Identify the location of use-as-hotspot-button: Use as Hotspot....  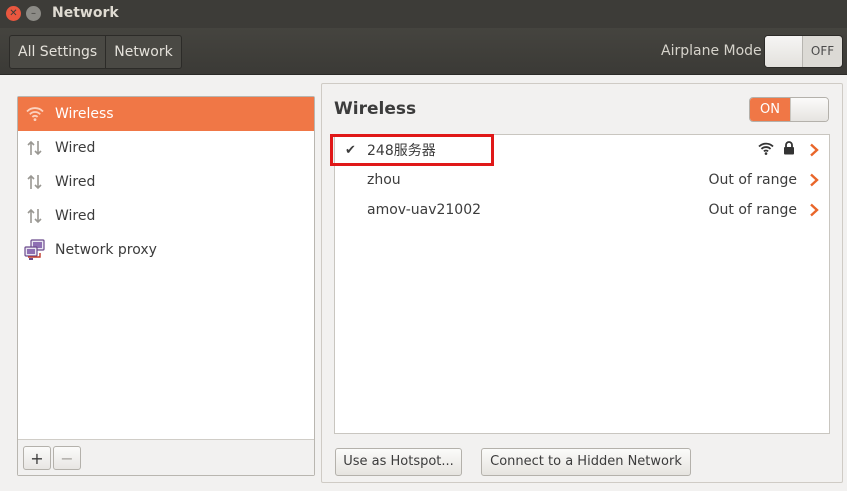
(398, 462).